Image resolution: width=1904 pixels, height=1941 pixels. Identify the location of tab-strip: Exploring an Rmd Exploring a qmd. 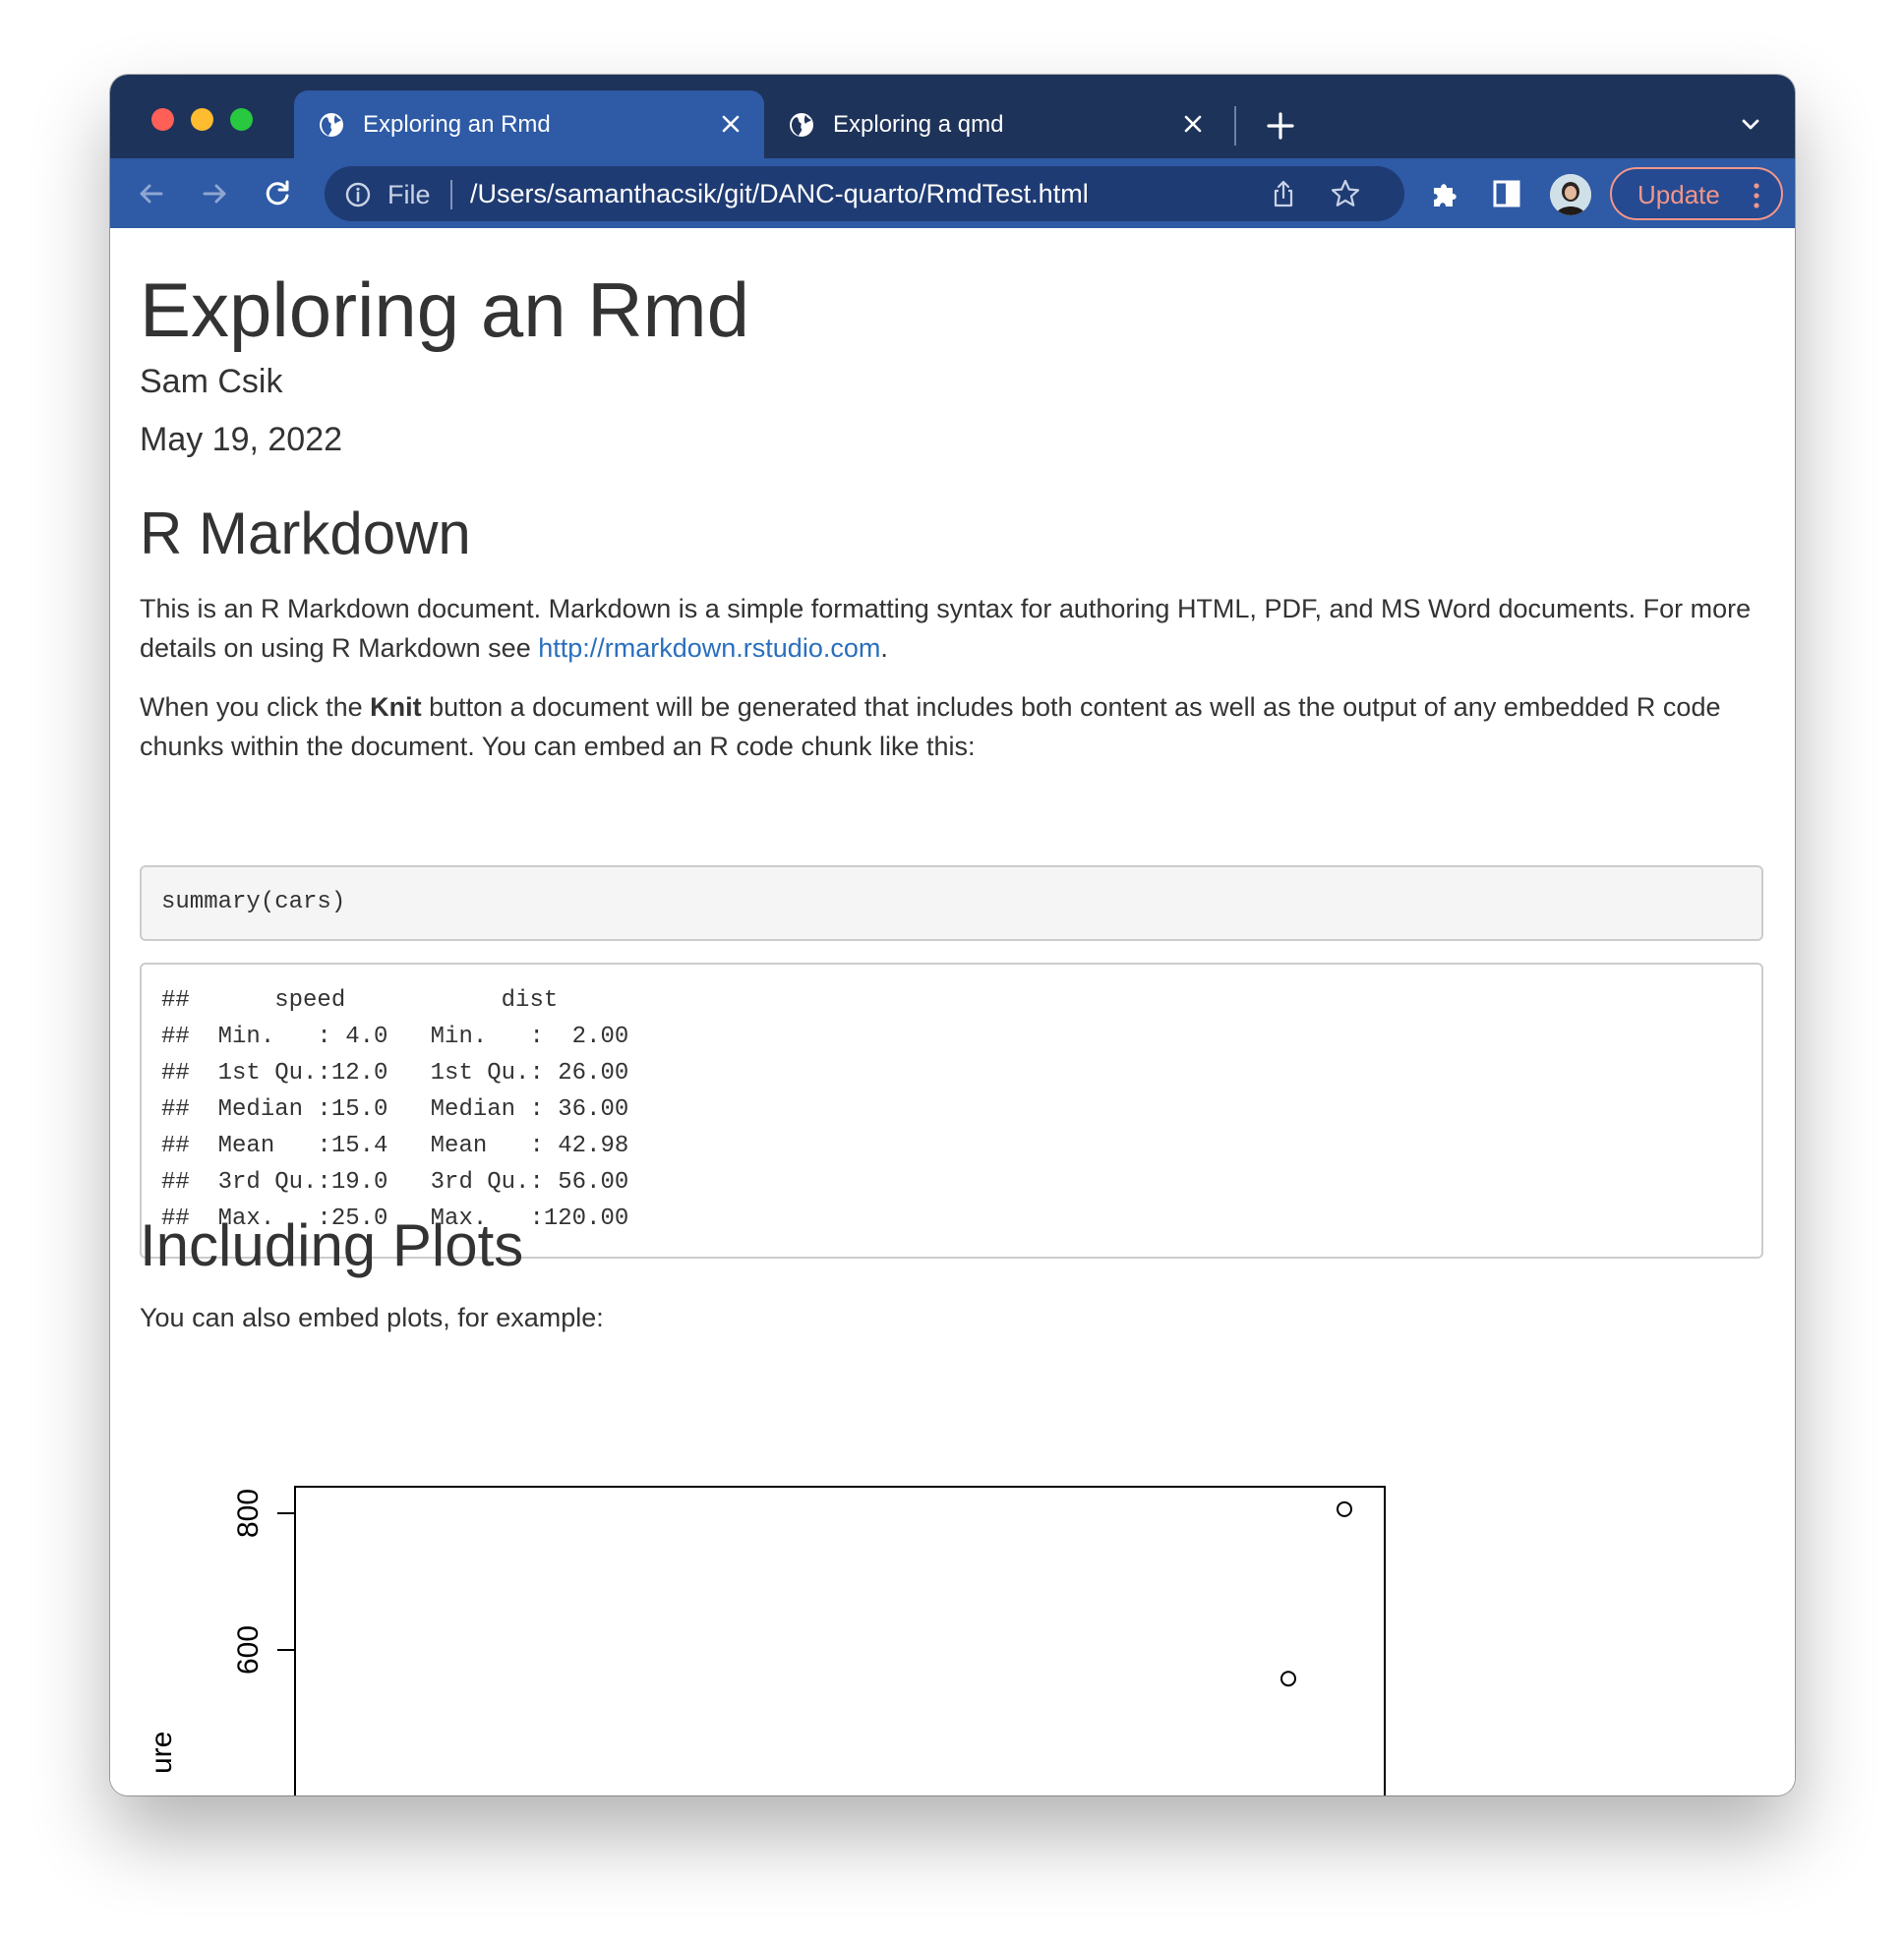
(952, 116).